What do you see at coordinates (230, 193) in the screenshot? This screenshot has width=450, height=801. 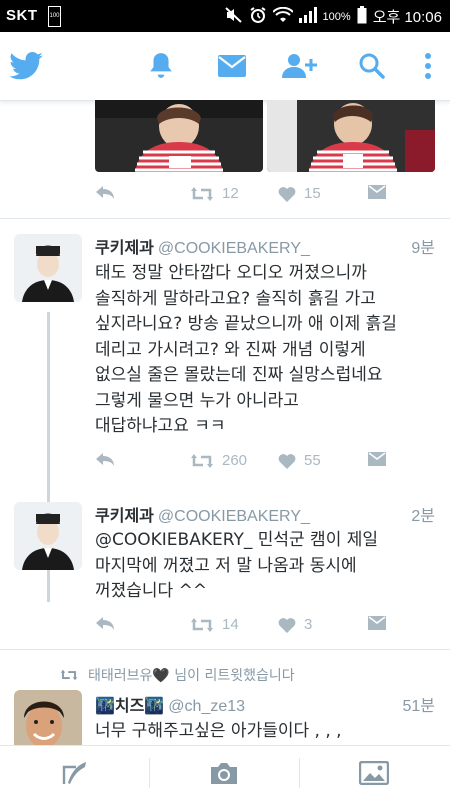 I see `retweet-count: 12` at bounding box center [230, 193].